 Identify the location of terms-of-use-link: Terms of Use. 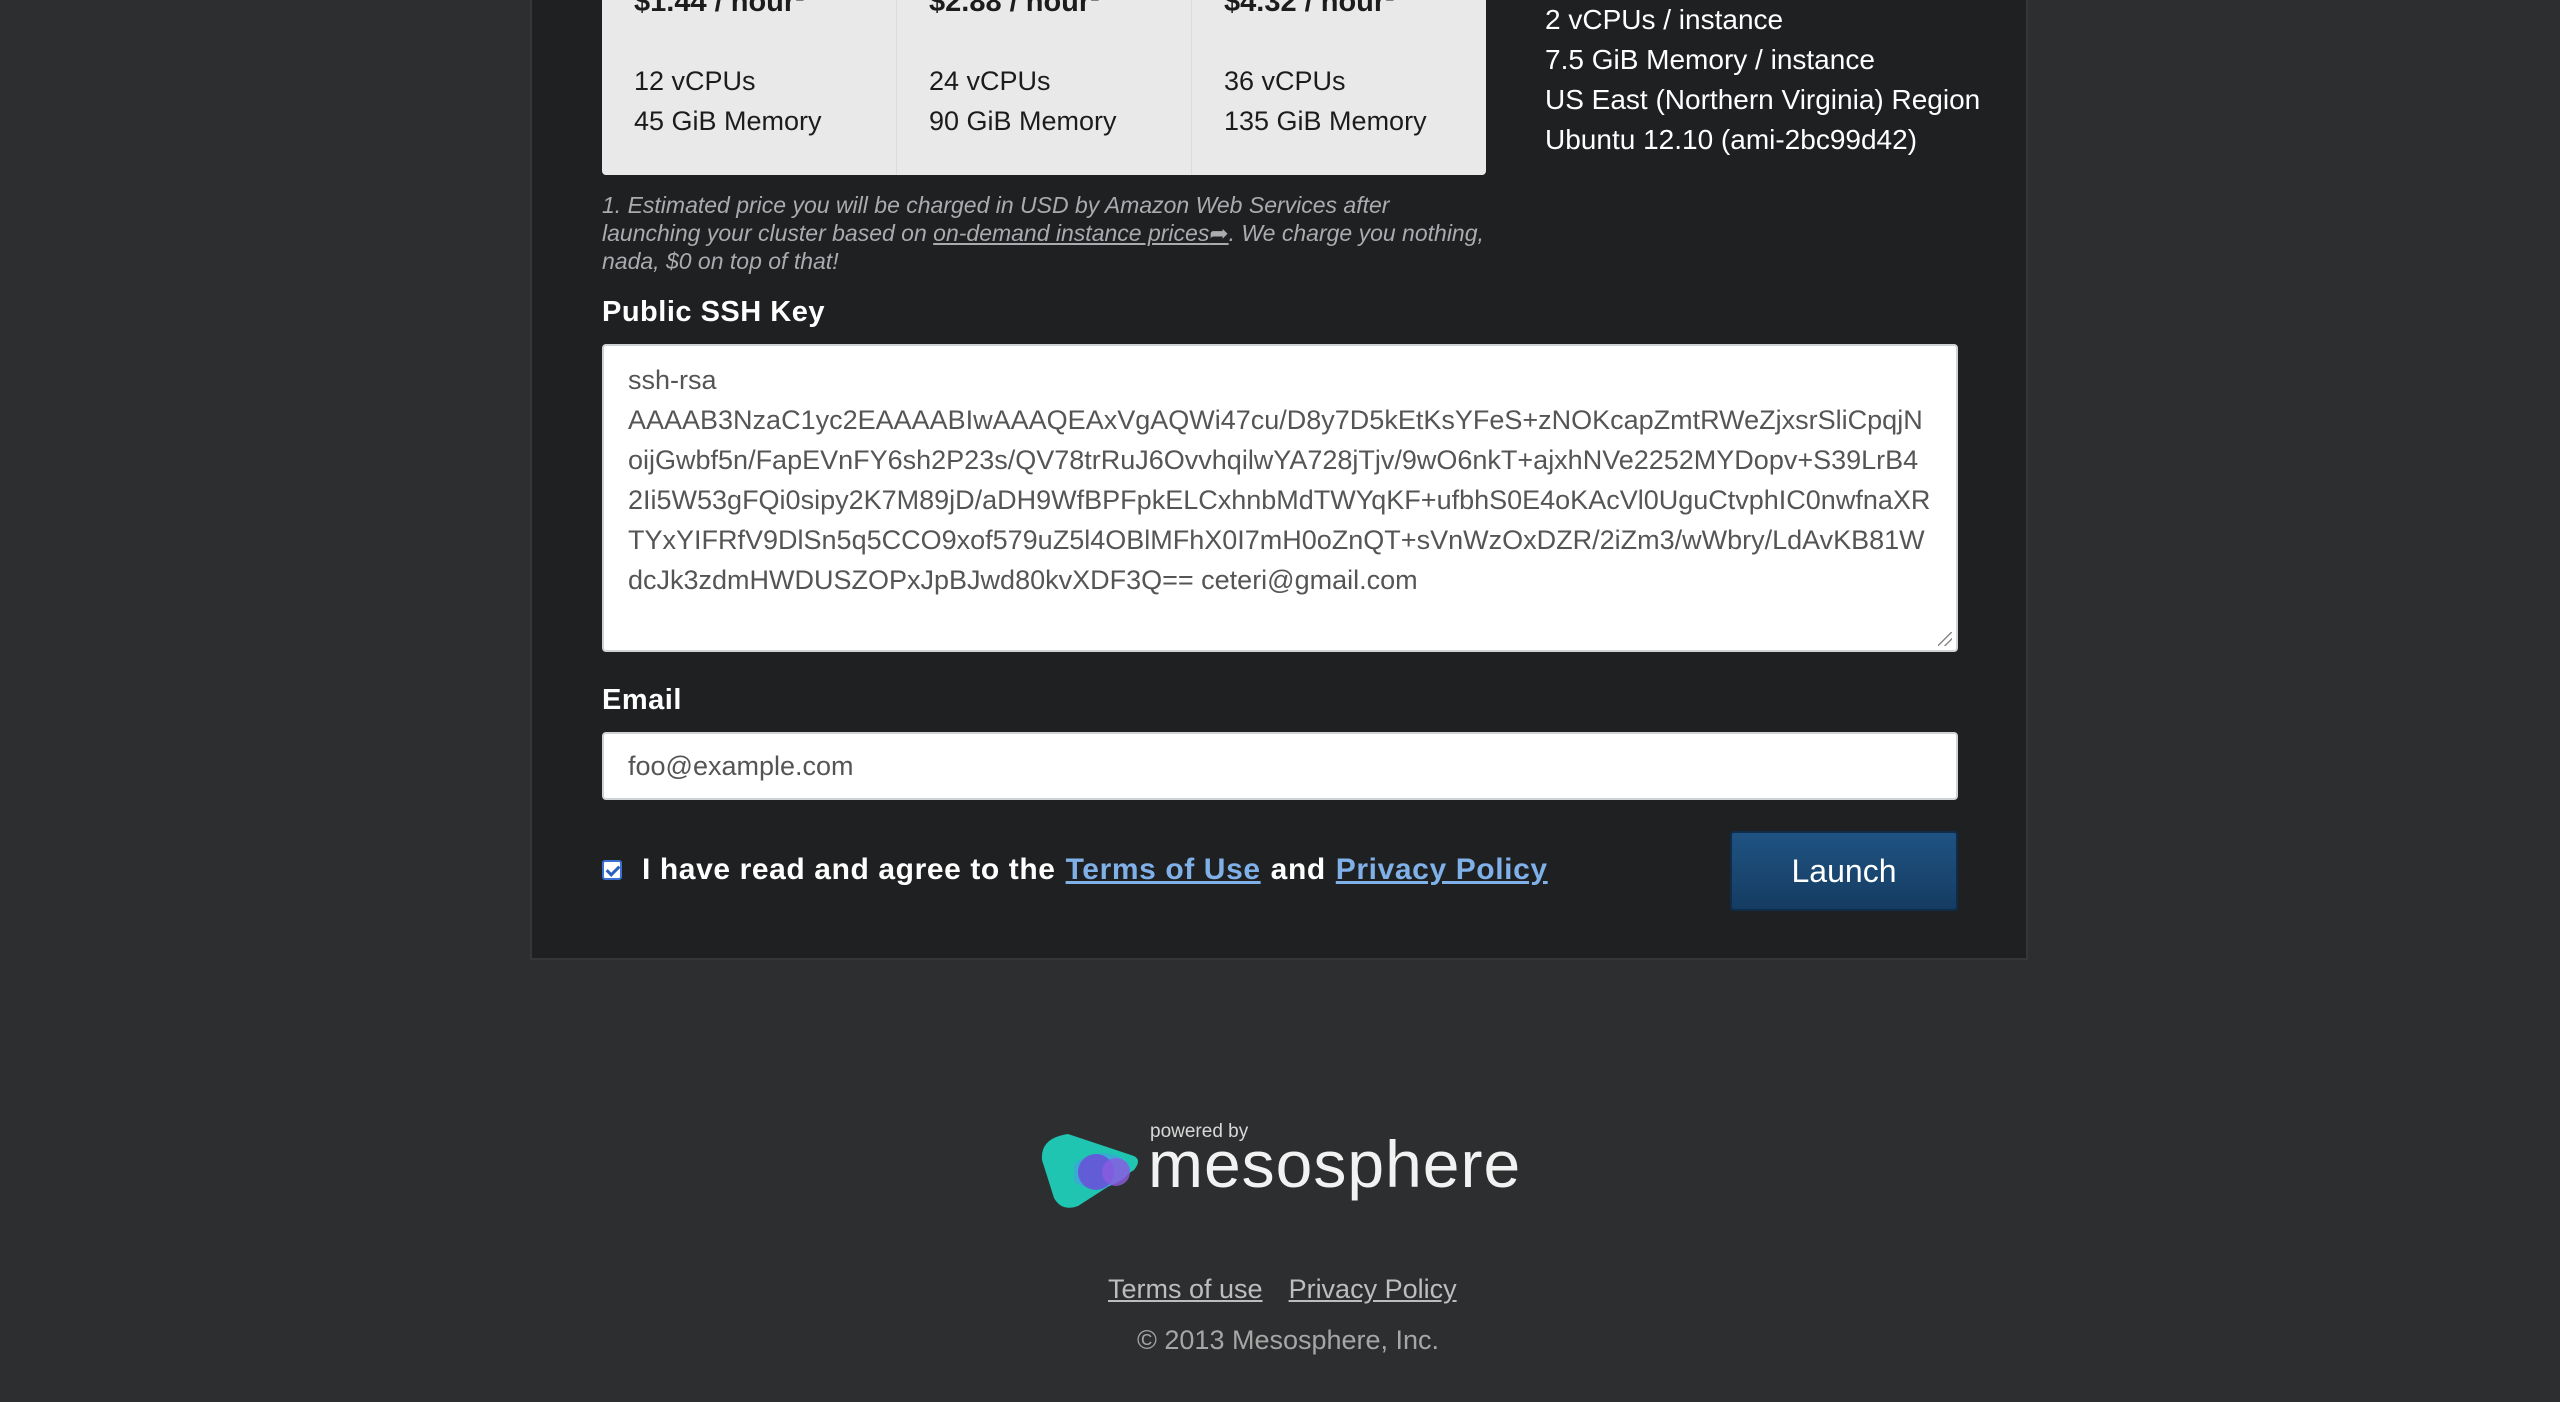
(1163, 870).